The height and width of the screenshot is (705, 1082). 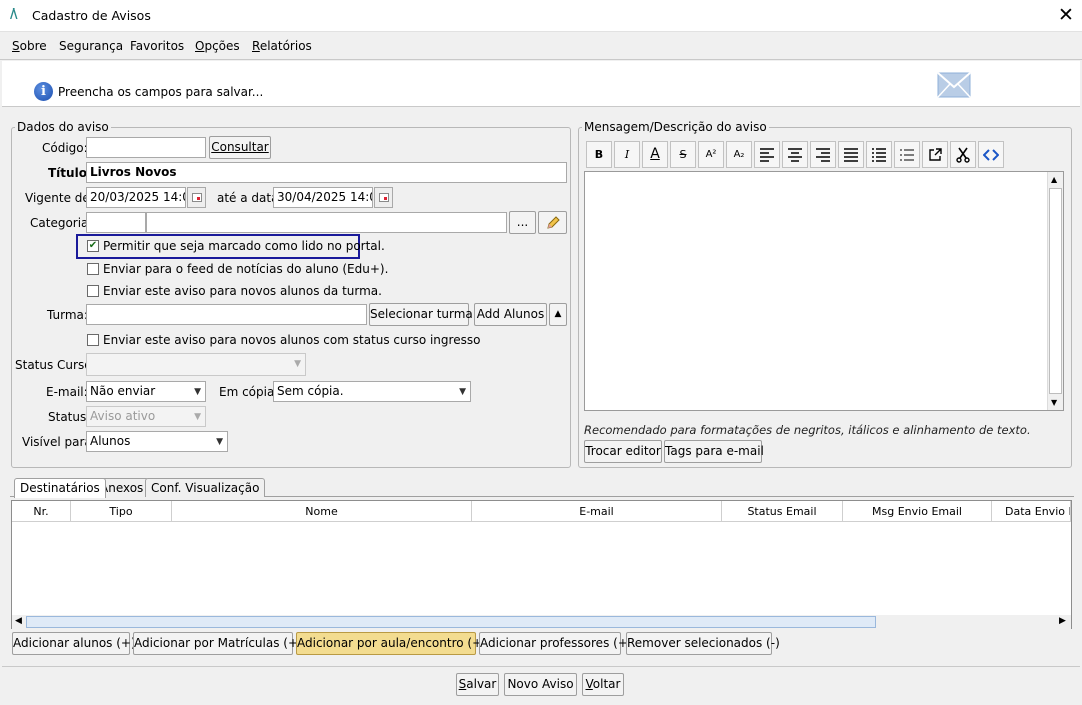 What do you see at coordinates (907, 154) in the screenshot?
I see `numbered-list-button` at bounding box center [907, 154].